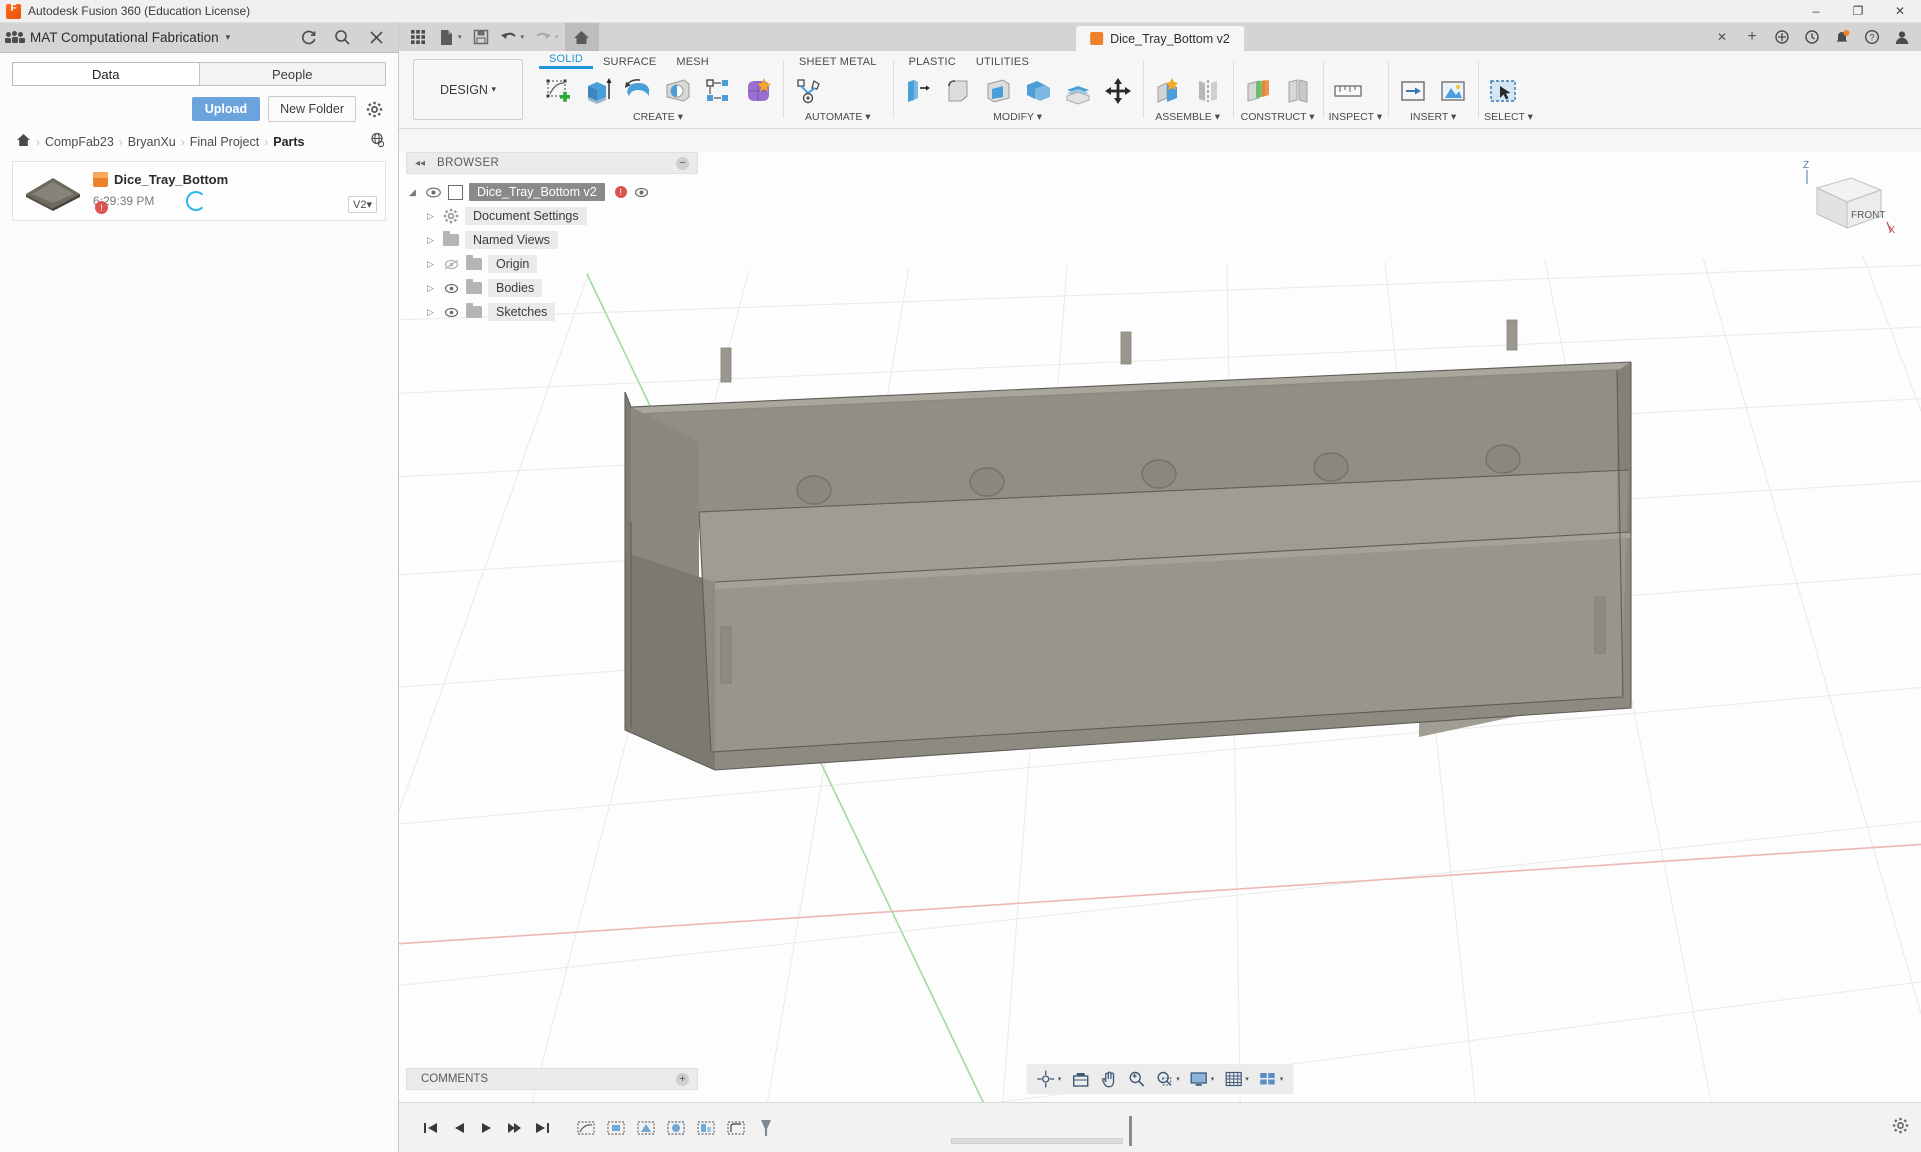 The height and width of the screenshot is (1152, 1921). I want to click on joint-icon, so click(1208, 91).